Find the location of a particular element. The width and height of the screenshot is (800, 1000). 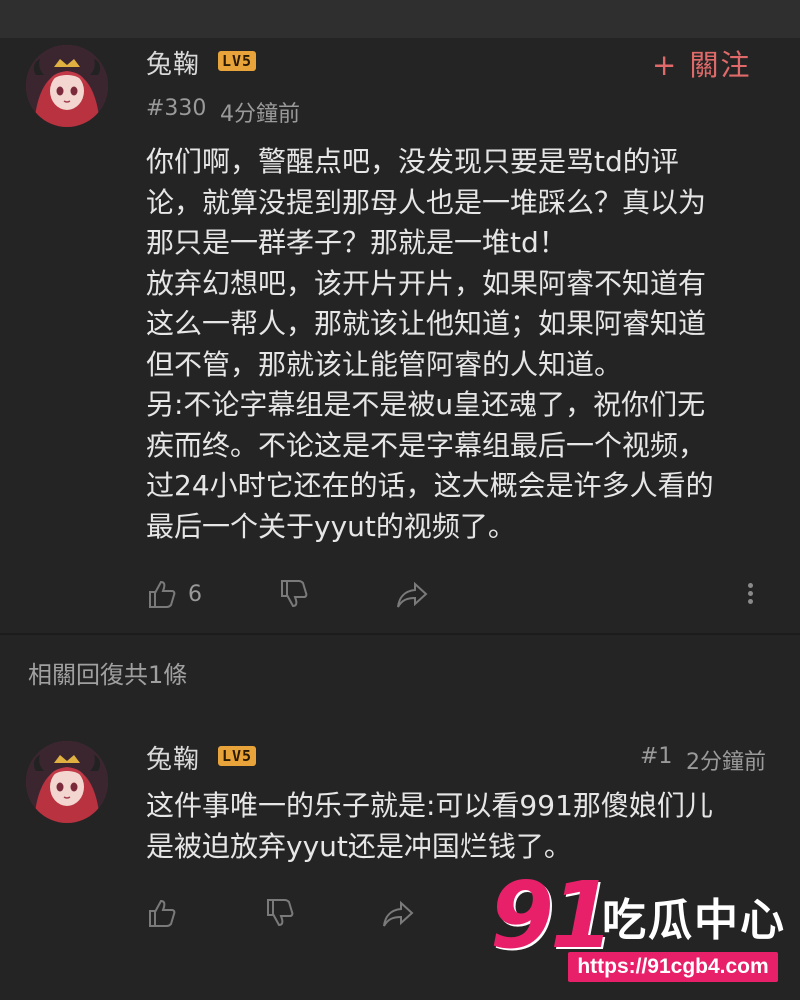

reply-time: 2分鐘前 is located at coordinates (726, 762).